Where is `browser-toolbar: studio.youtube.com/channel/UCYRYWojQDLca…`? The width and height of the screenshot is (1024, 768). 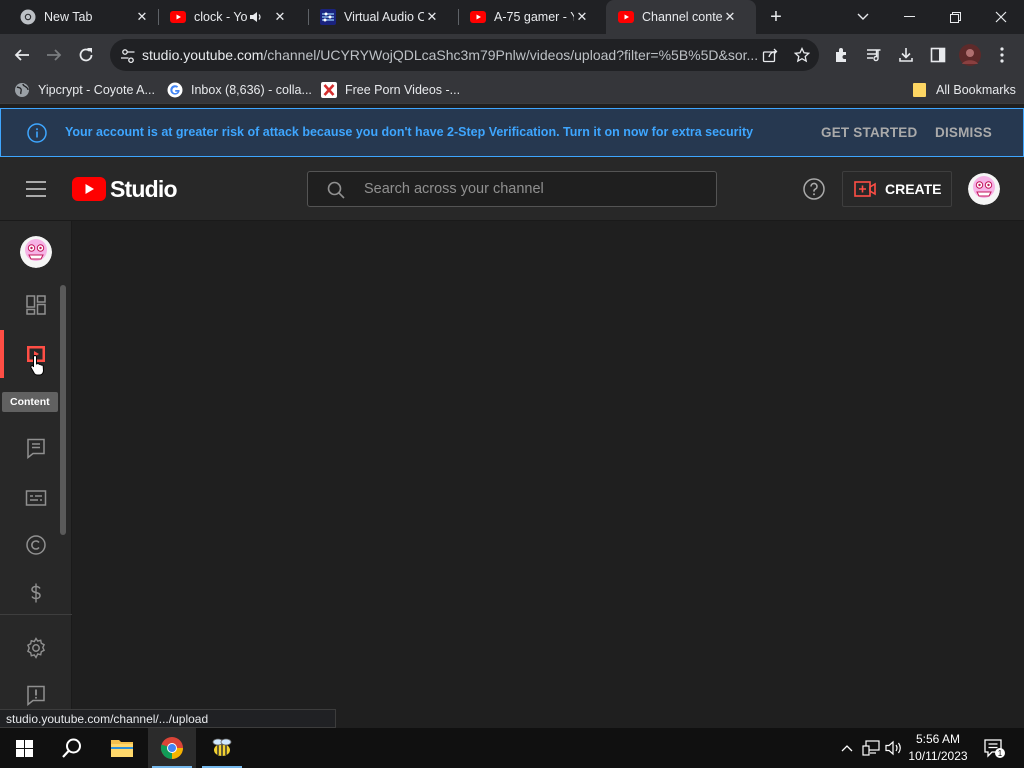
browser-toolbar: studio.youtube.com/channel/UCYRYWojQDLca… is located at coordinates (512, 55).